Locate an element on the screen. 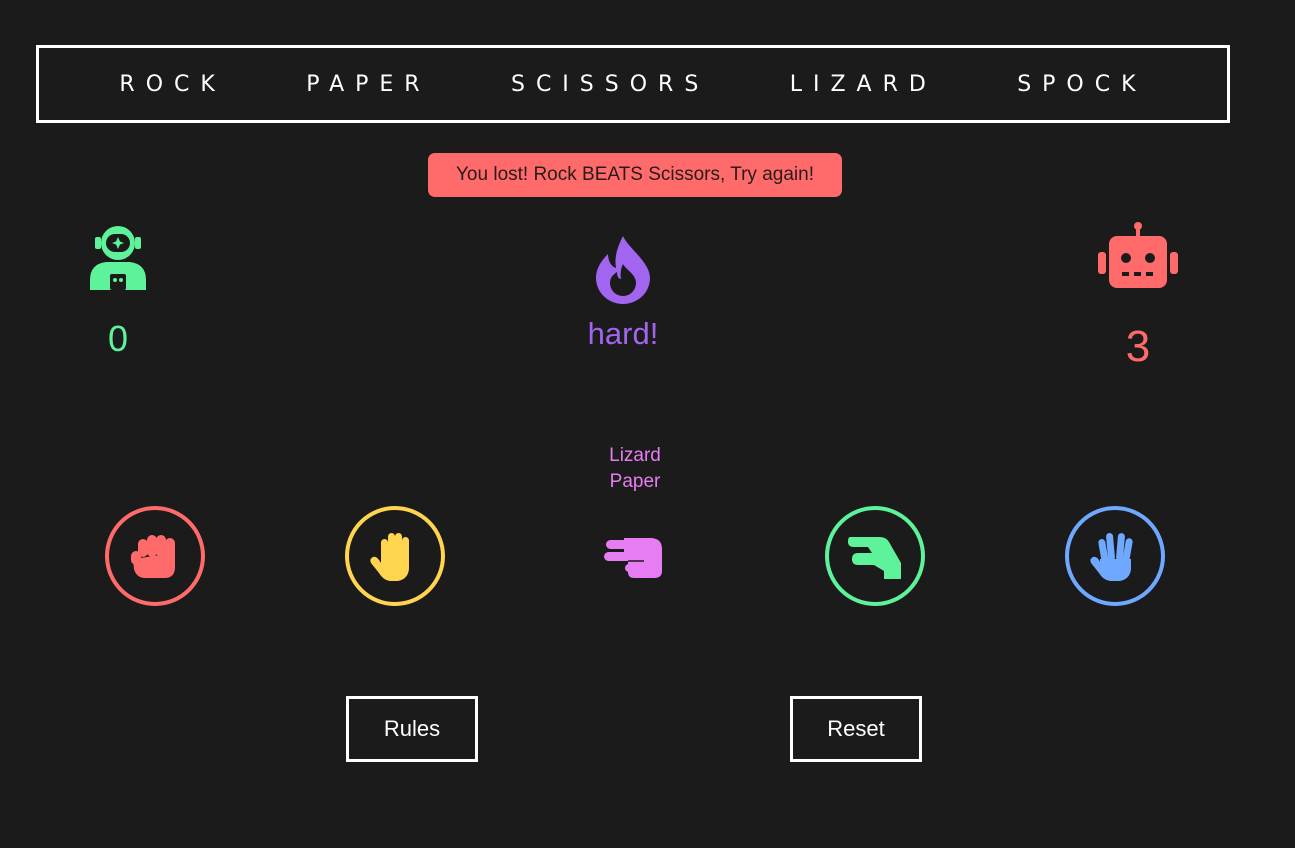 The height and width of the screenshot is (848, 1295). paper-choice-button is located at coordinates (395, 556).